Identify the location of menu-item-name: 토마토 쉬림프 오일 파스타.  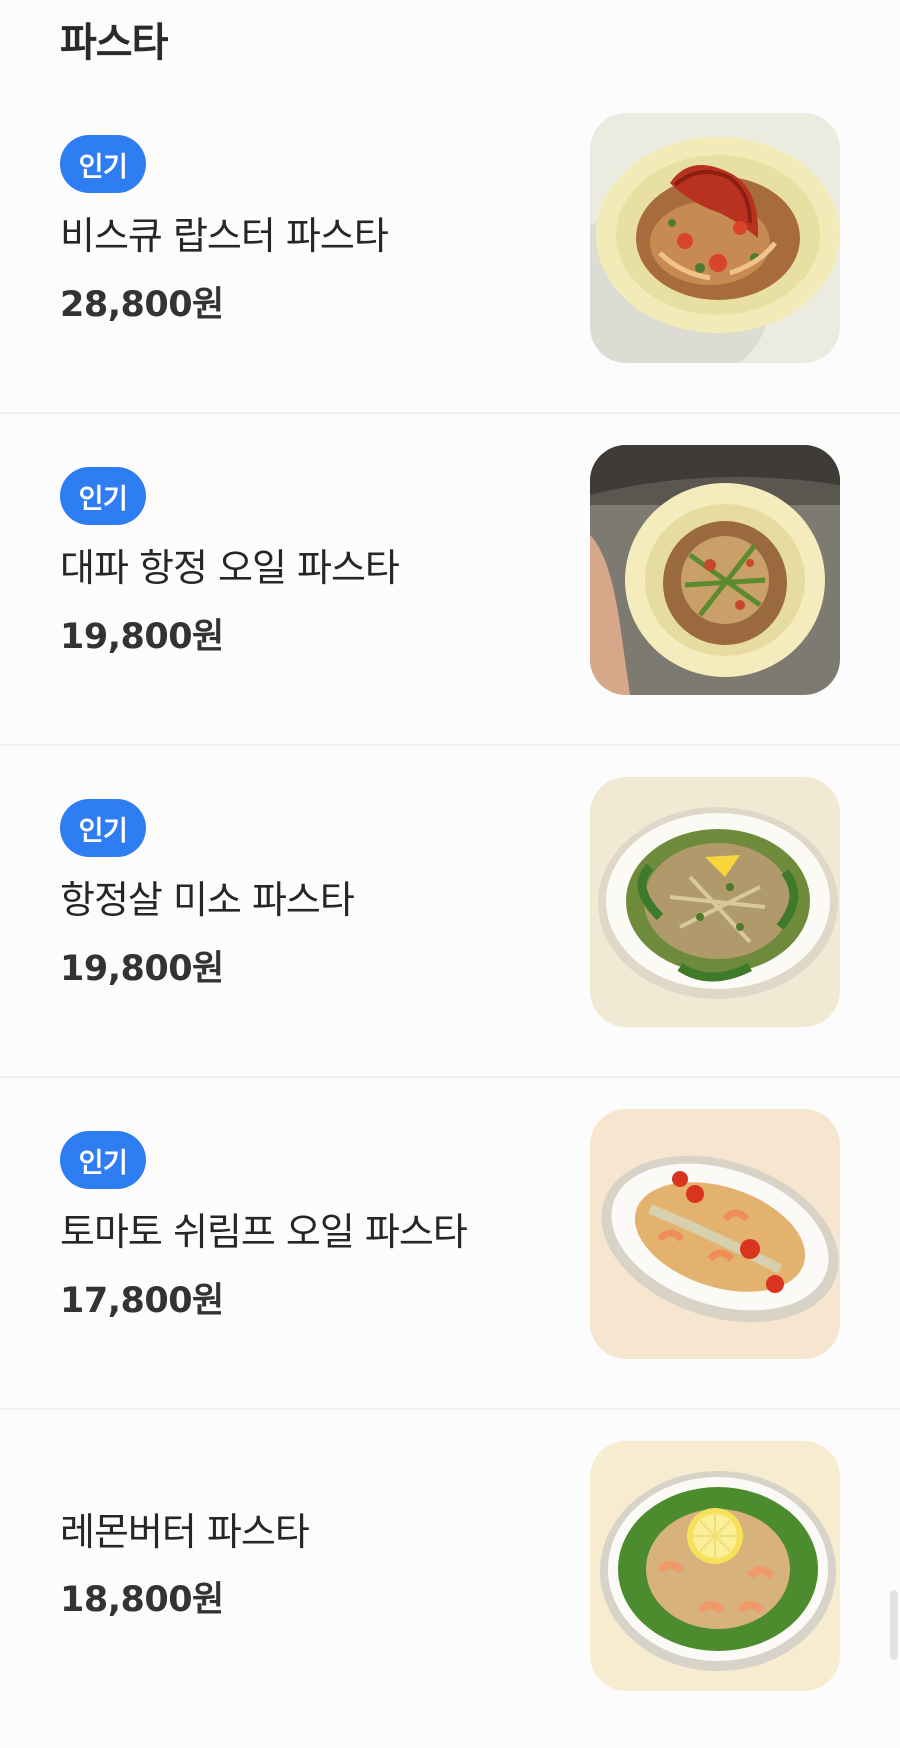
(264, 1232).